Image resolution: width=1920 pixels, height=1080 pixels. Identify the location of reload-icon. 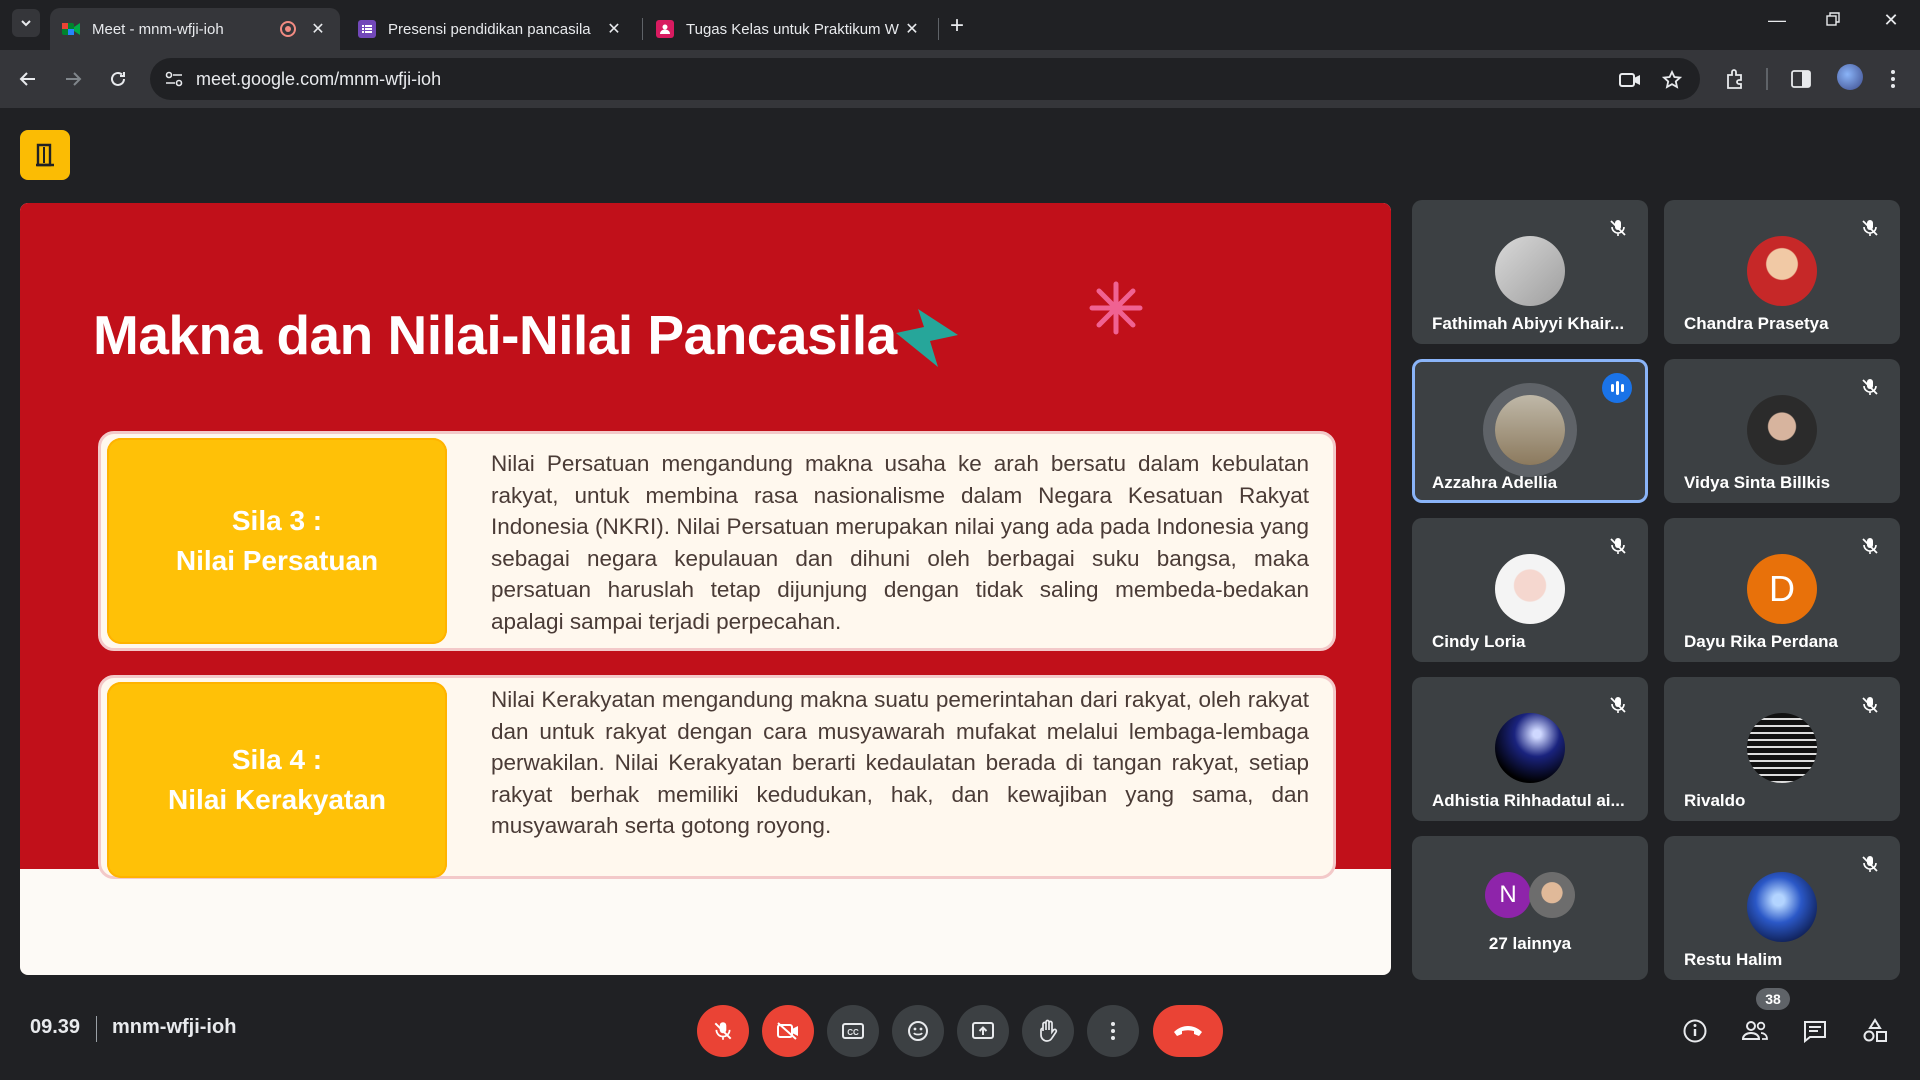
(118, 78).